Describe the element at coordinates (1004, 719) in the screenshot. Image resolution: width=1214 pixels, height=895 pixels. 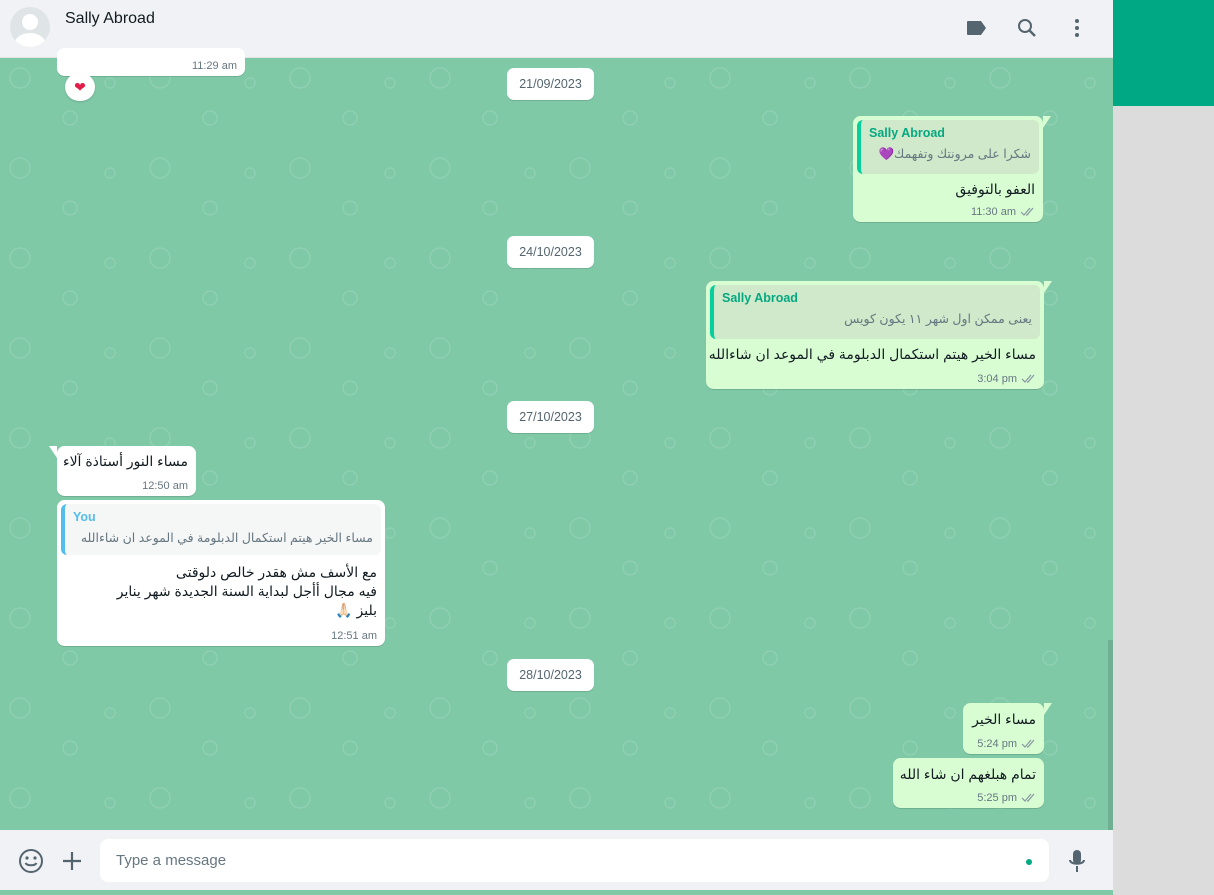
I see `message-text: مساء الخير` at that location.